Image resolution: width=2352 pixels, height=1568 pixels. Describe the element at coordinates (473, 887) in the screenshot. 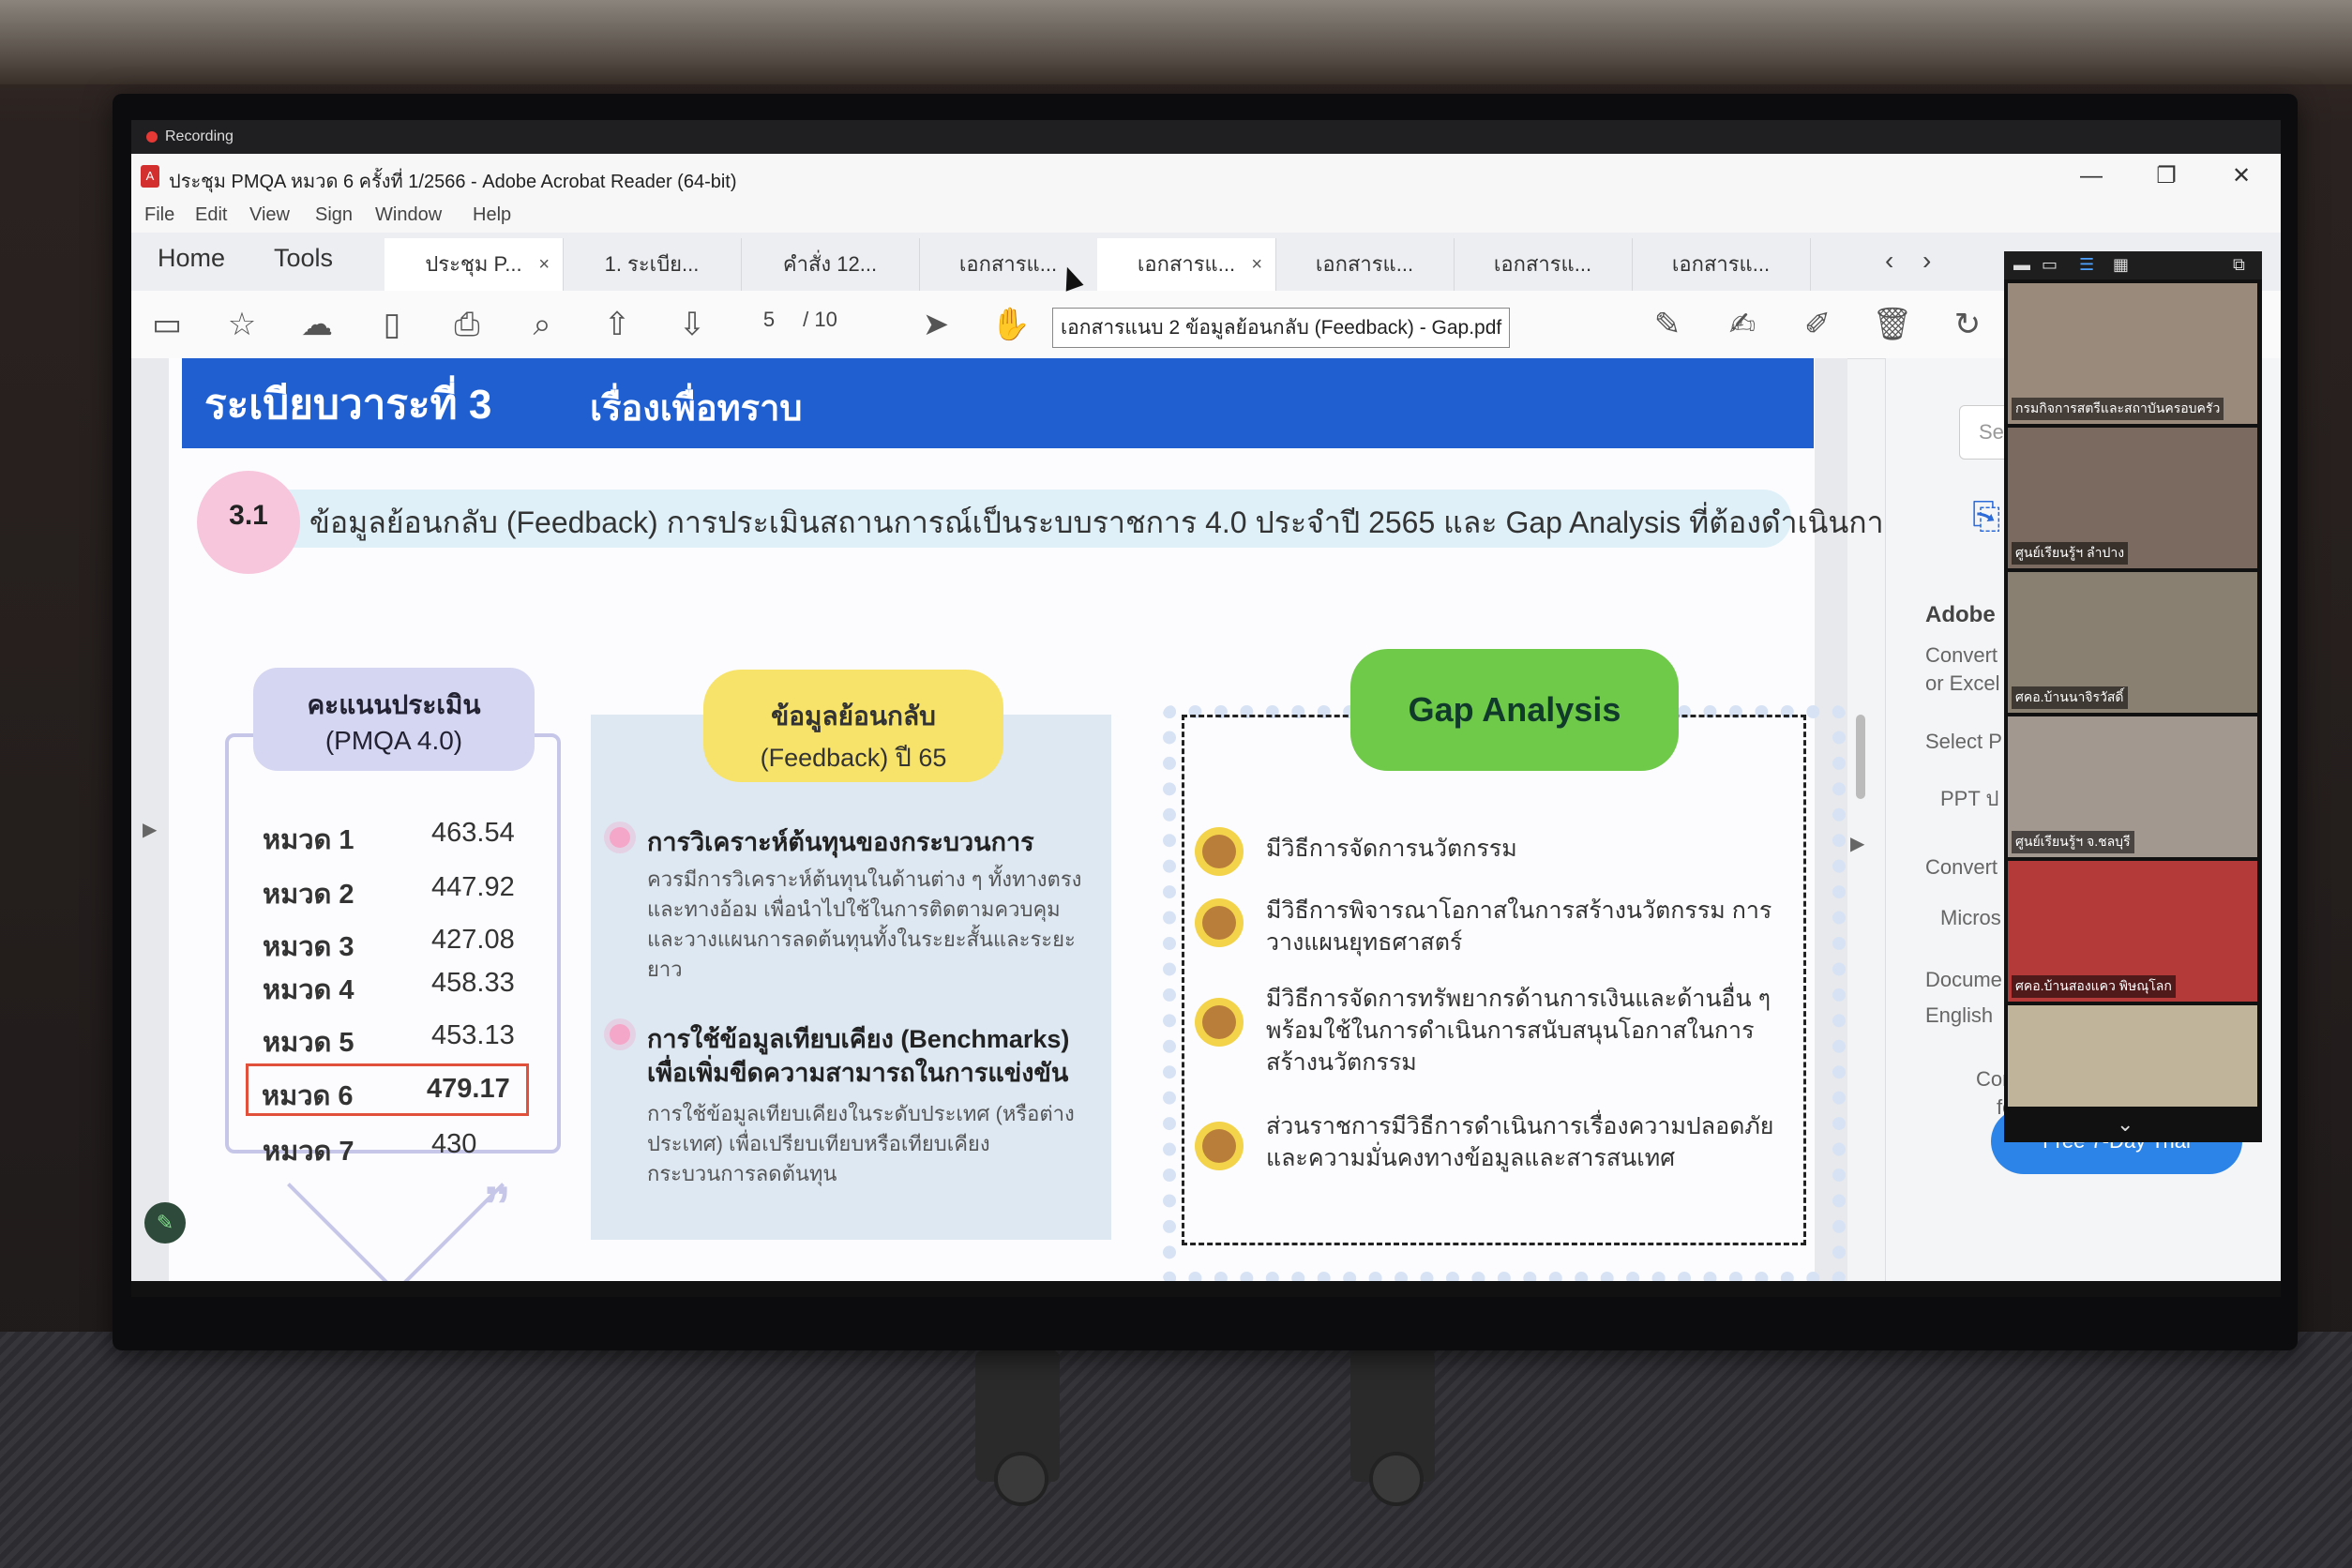

I see `score-value: 447.92` at that location.